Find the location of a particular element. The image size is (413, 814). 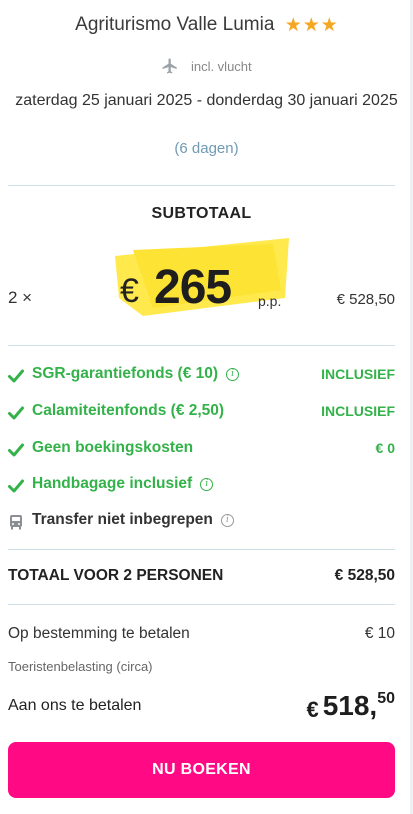

bus-icon is located at coordinates (16, 522).